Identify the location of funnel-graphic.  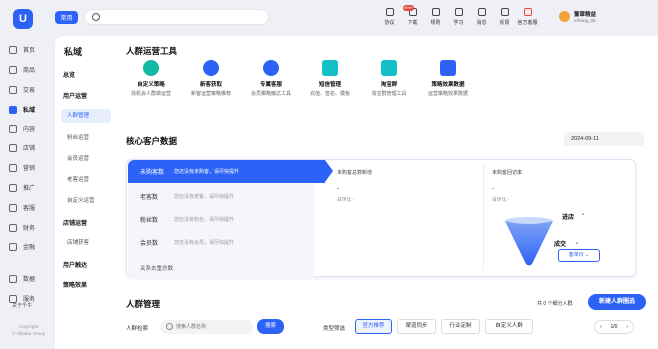
(529, 241).